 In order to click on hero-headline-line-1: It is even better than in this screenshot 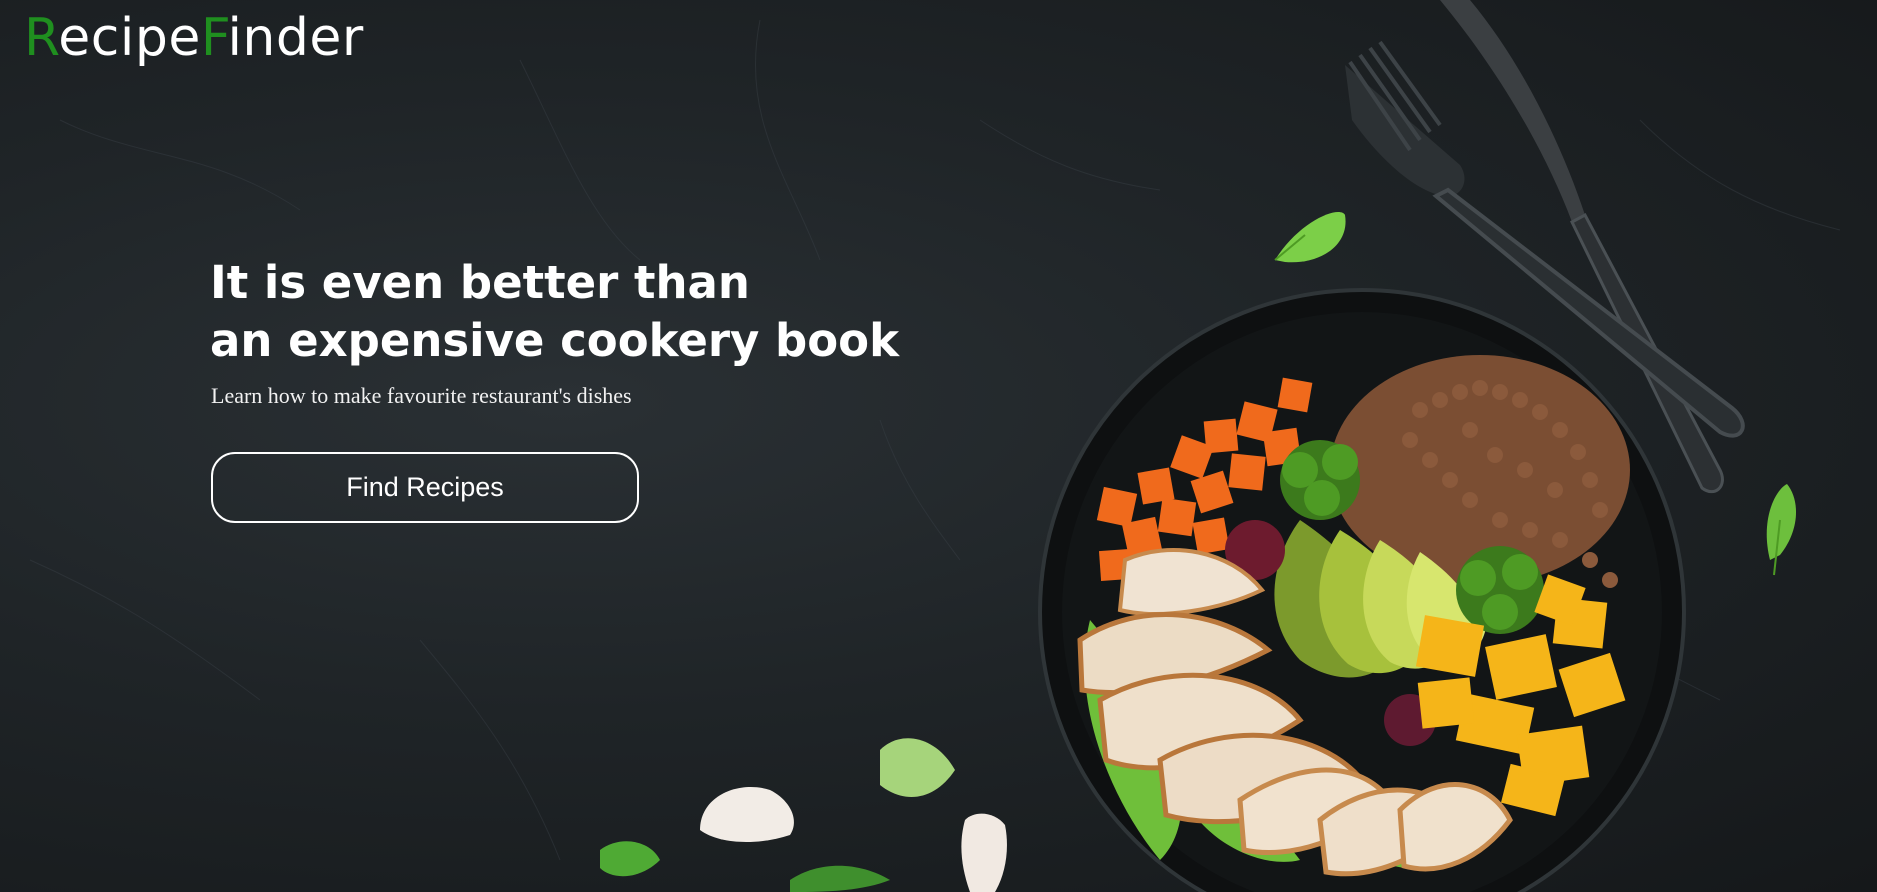, I will do `click(480, 282)`.